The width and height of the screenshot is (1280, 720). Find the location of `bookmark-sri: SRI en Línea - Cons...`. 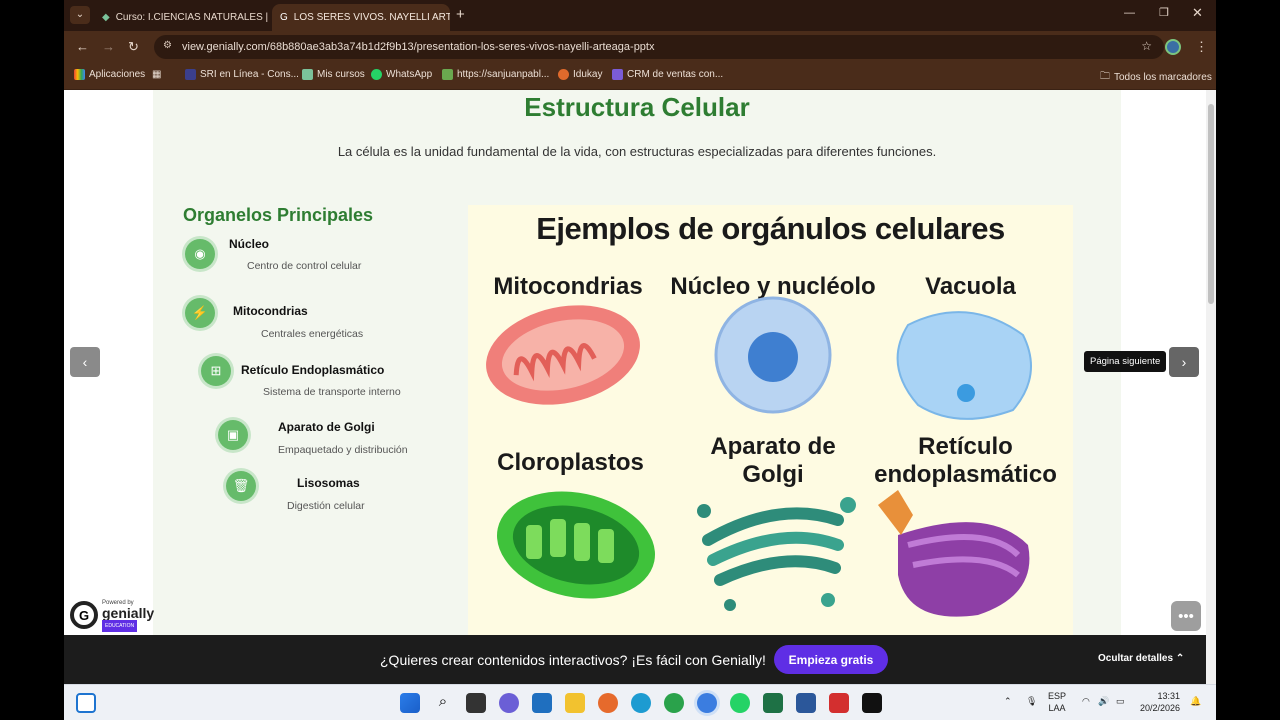

bookmark-sri: SRI en Línea - Cons... is located at coordinates (242, 74).